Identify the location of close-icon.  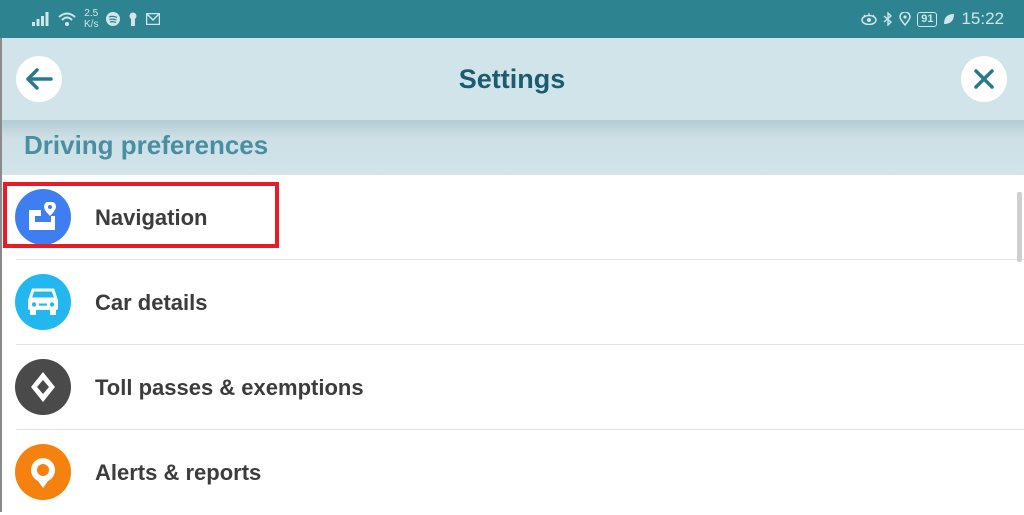
(984, 79).